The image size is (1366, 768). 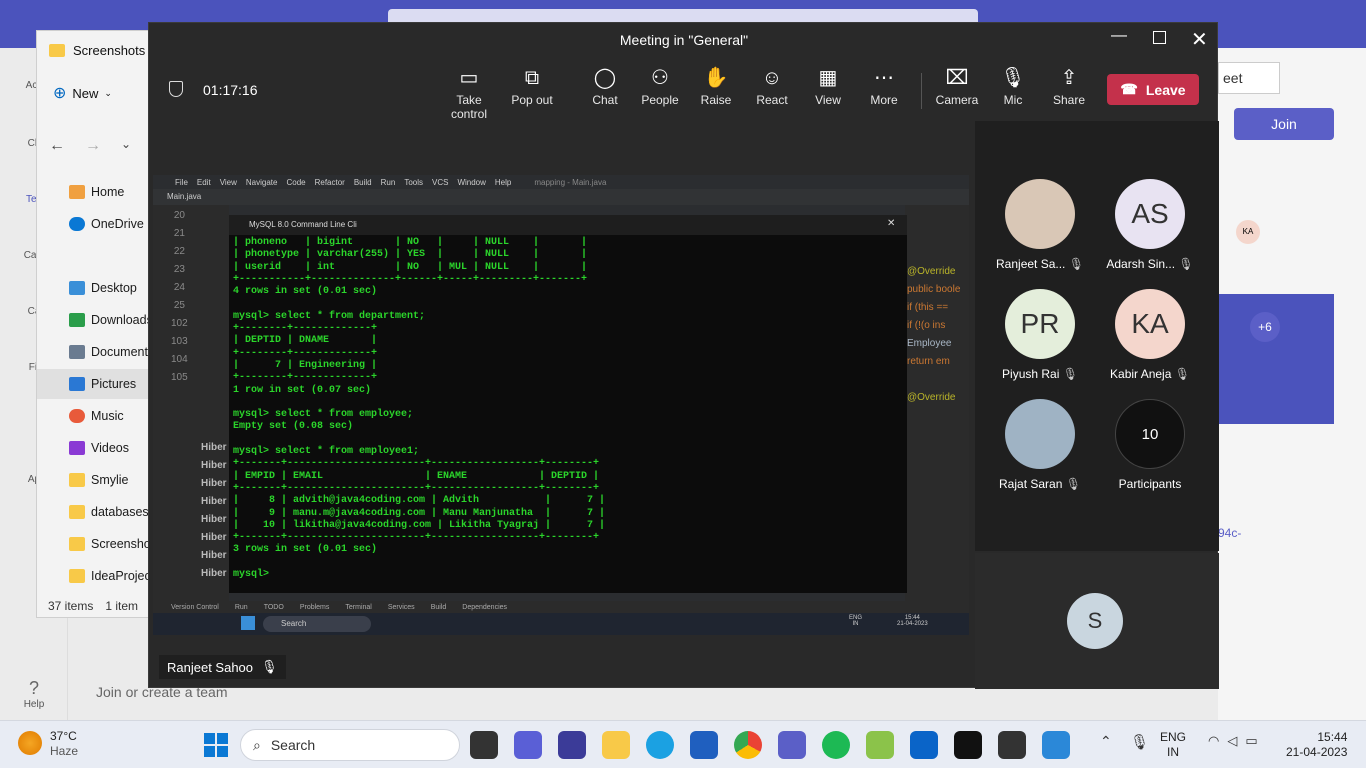 I want to click on desktop-icon, so click(x=77, y=288).